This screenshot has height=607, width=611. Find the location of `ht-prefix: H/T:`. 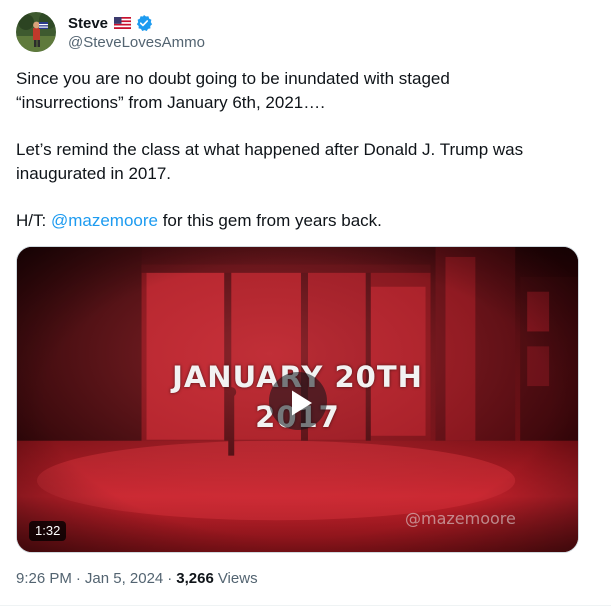

ht-prefix: H/T: is located at coordinates (33, 220).